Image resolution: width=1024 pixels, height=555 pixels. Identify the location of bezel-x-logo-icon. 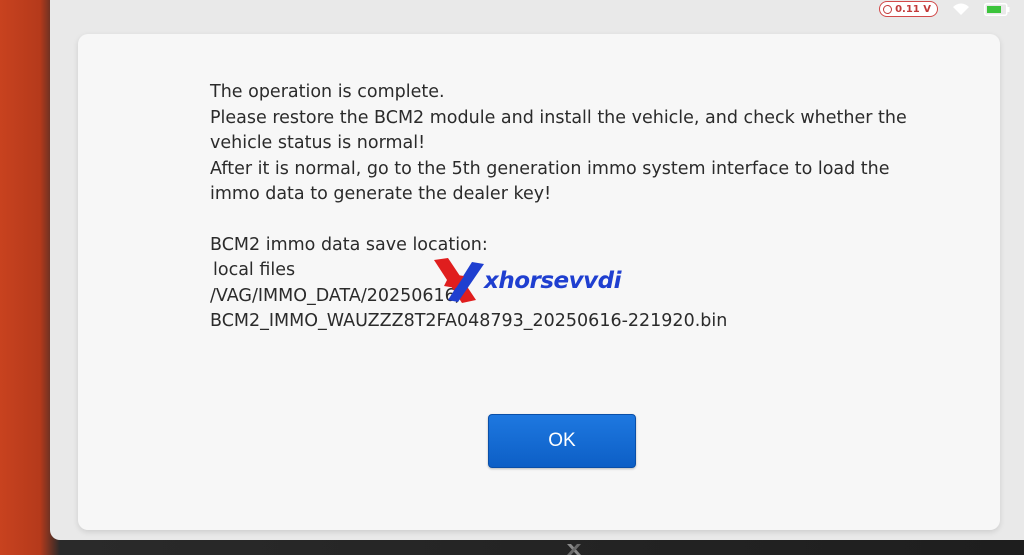
(574, 549).